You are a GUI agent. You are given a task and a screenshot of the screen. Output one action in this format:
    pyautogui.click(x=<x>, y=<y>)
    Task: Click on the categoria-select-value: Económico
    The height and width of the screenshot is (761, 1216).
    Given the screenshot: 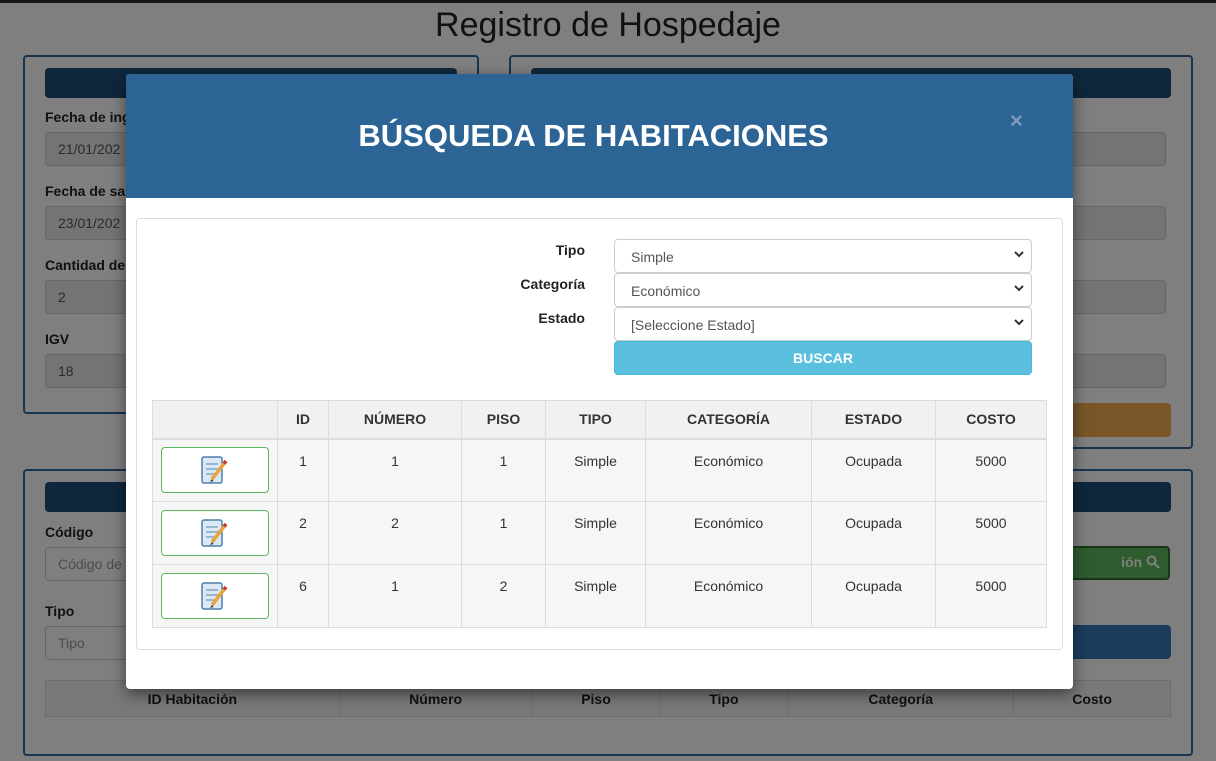 What is the action you would take?
    pyautogui.click(x=666, y=291)
    